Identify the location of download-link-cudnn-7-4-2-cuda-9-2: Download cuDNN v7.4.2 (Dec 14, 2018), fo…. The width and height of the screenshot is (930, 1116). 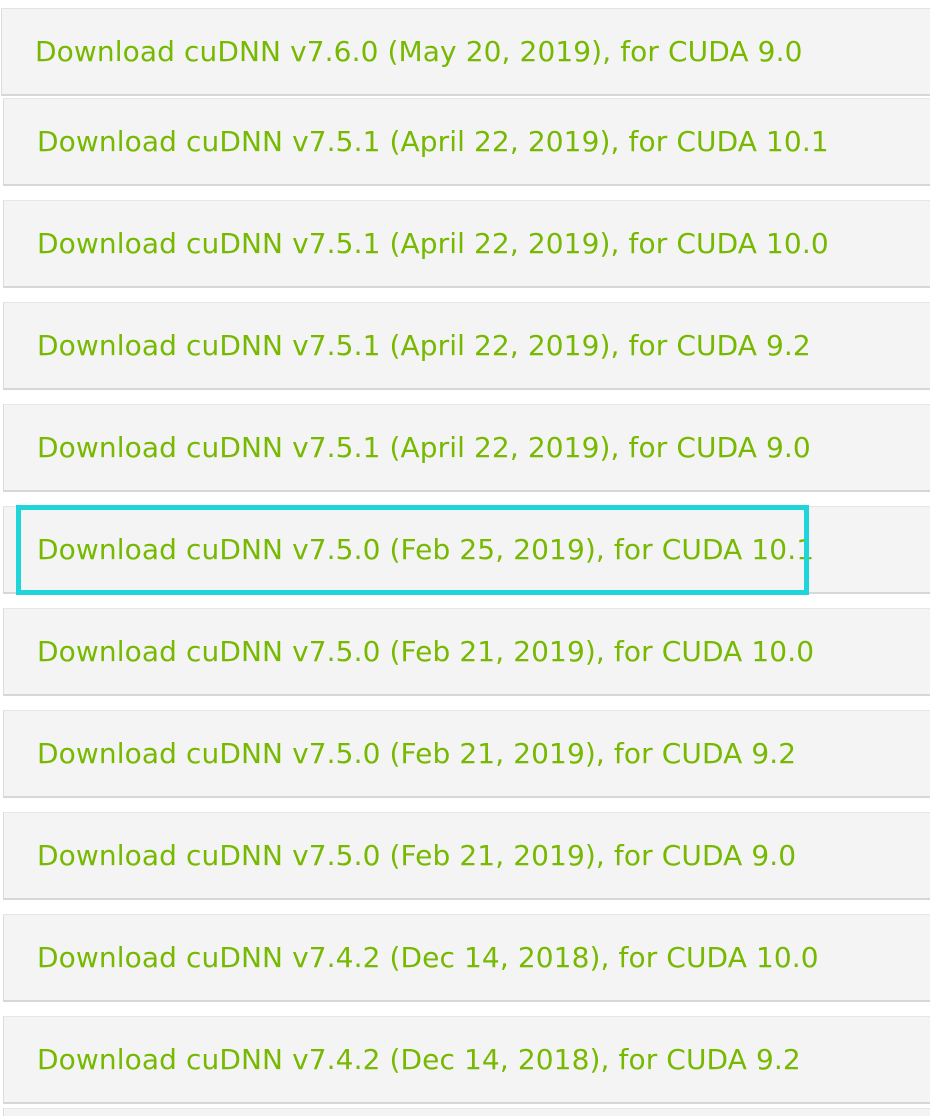
(419, 1060).